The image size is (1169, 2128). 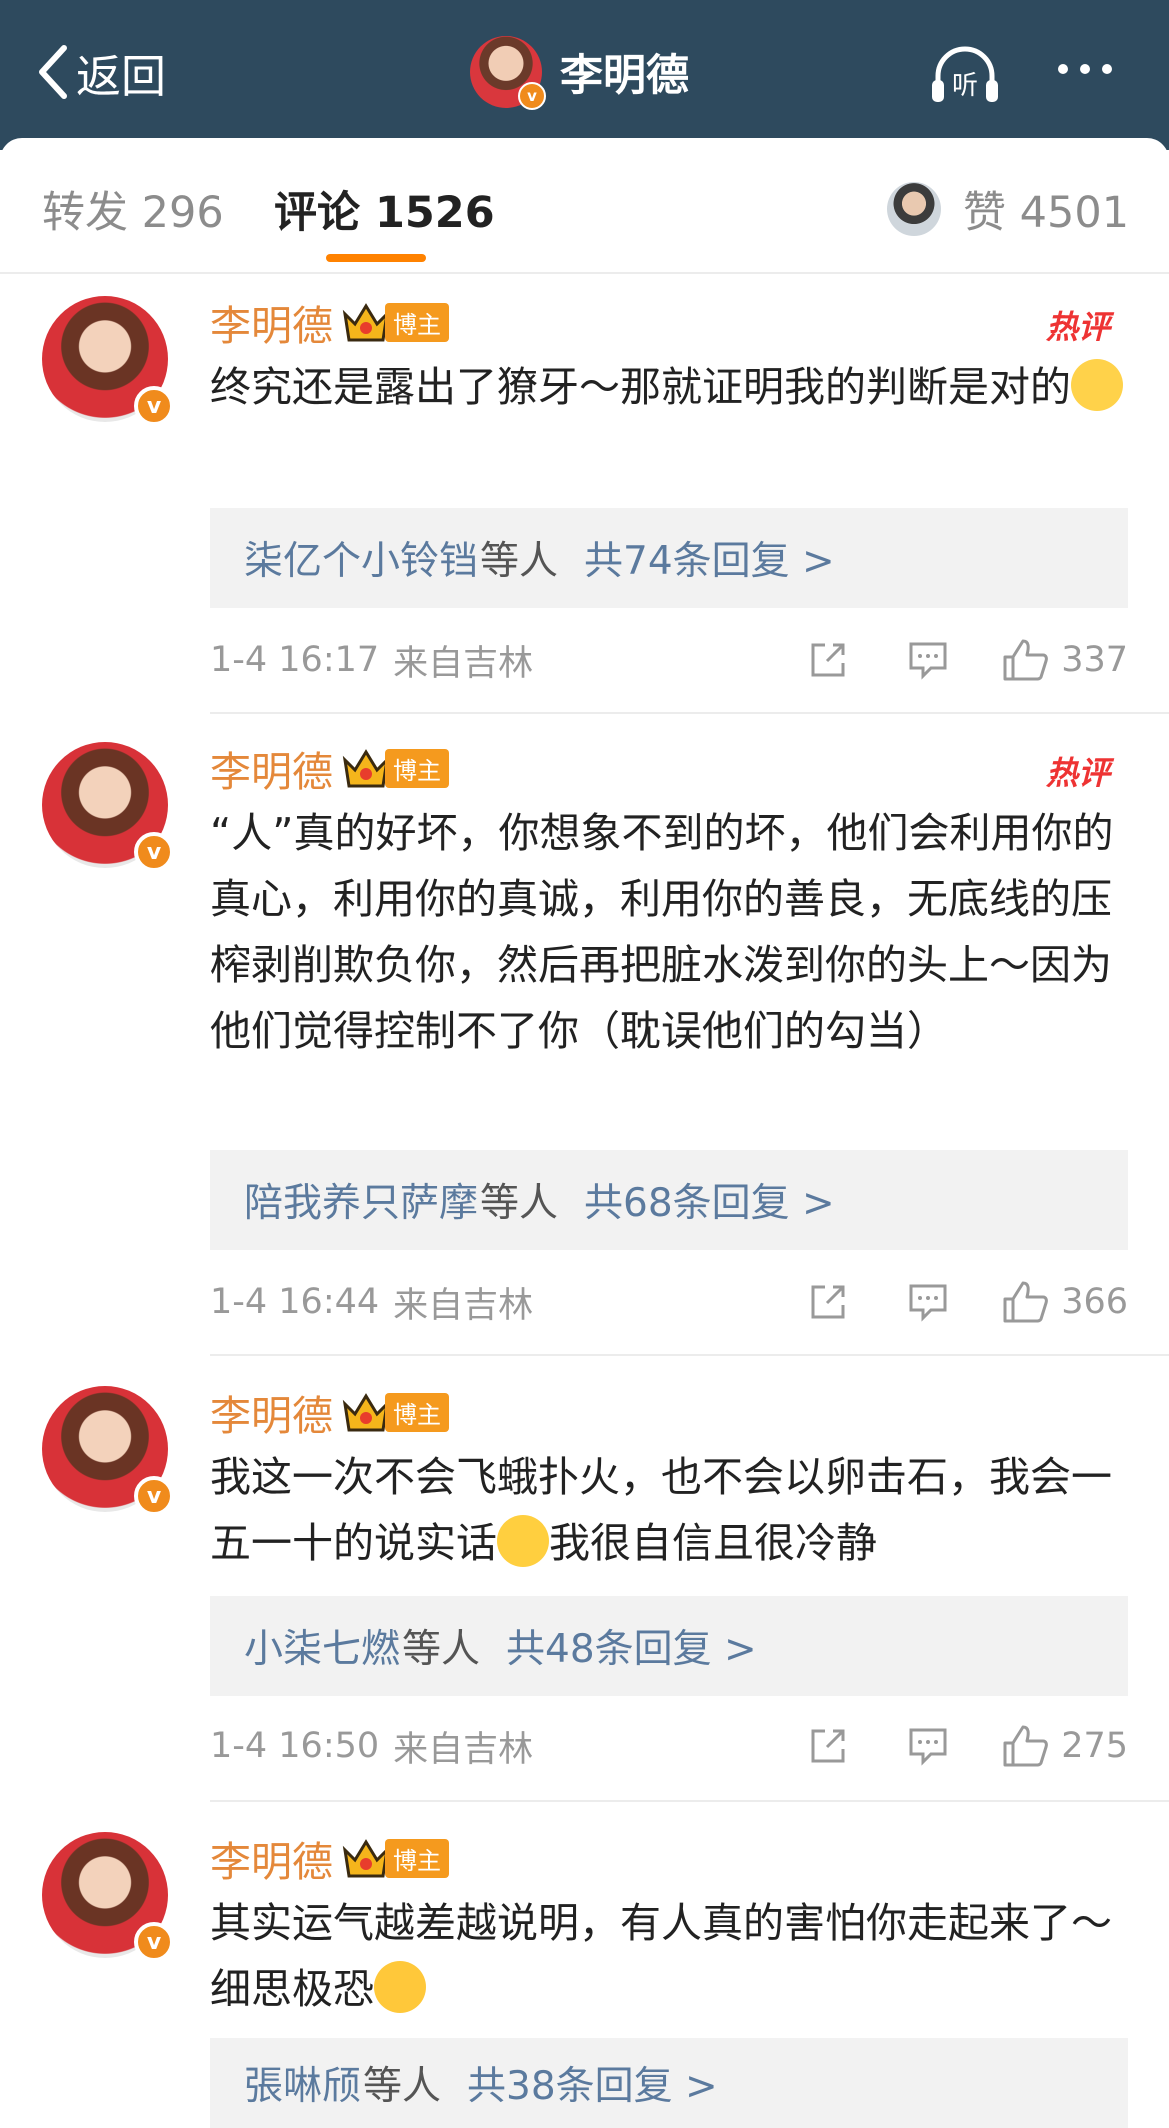 I want to click on comment-actions: 337, so click(x=967, y=660).